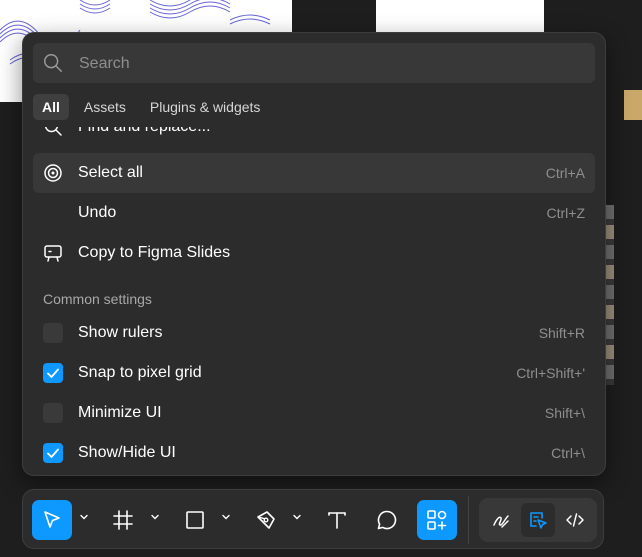  What do you see at coordinates (205, 107) in the screenshot?
I see `tab-plugins-widgets: Plugins & widgets` at bounding box center [205, 107].